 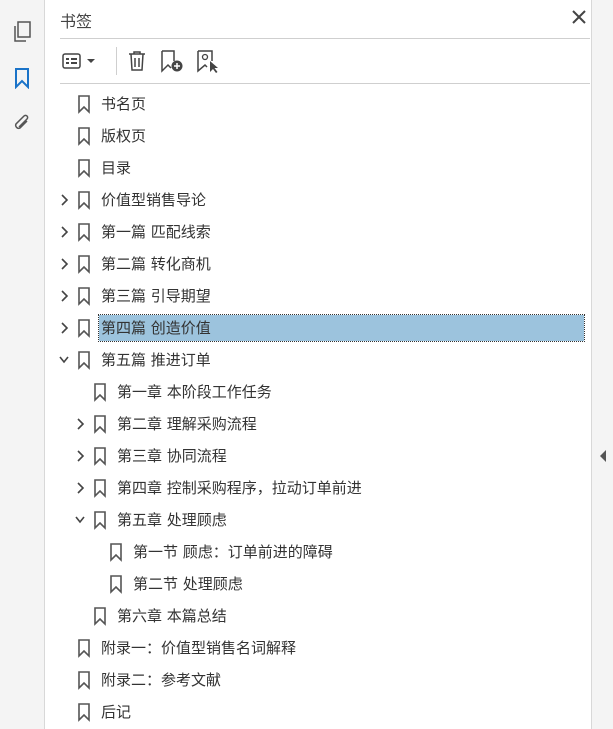 I want to click on bookmark-label: 第二节 处理顾虑, so click(x=188, y=584).